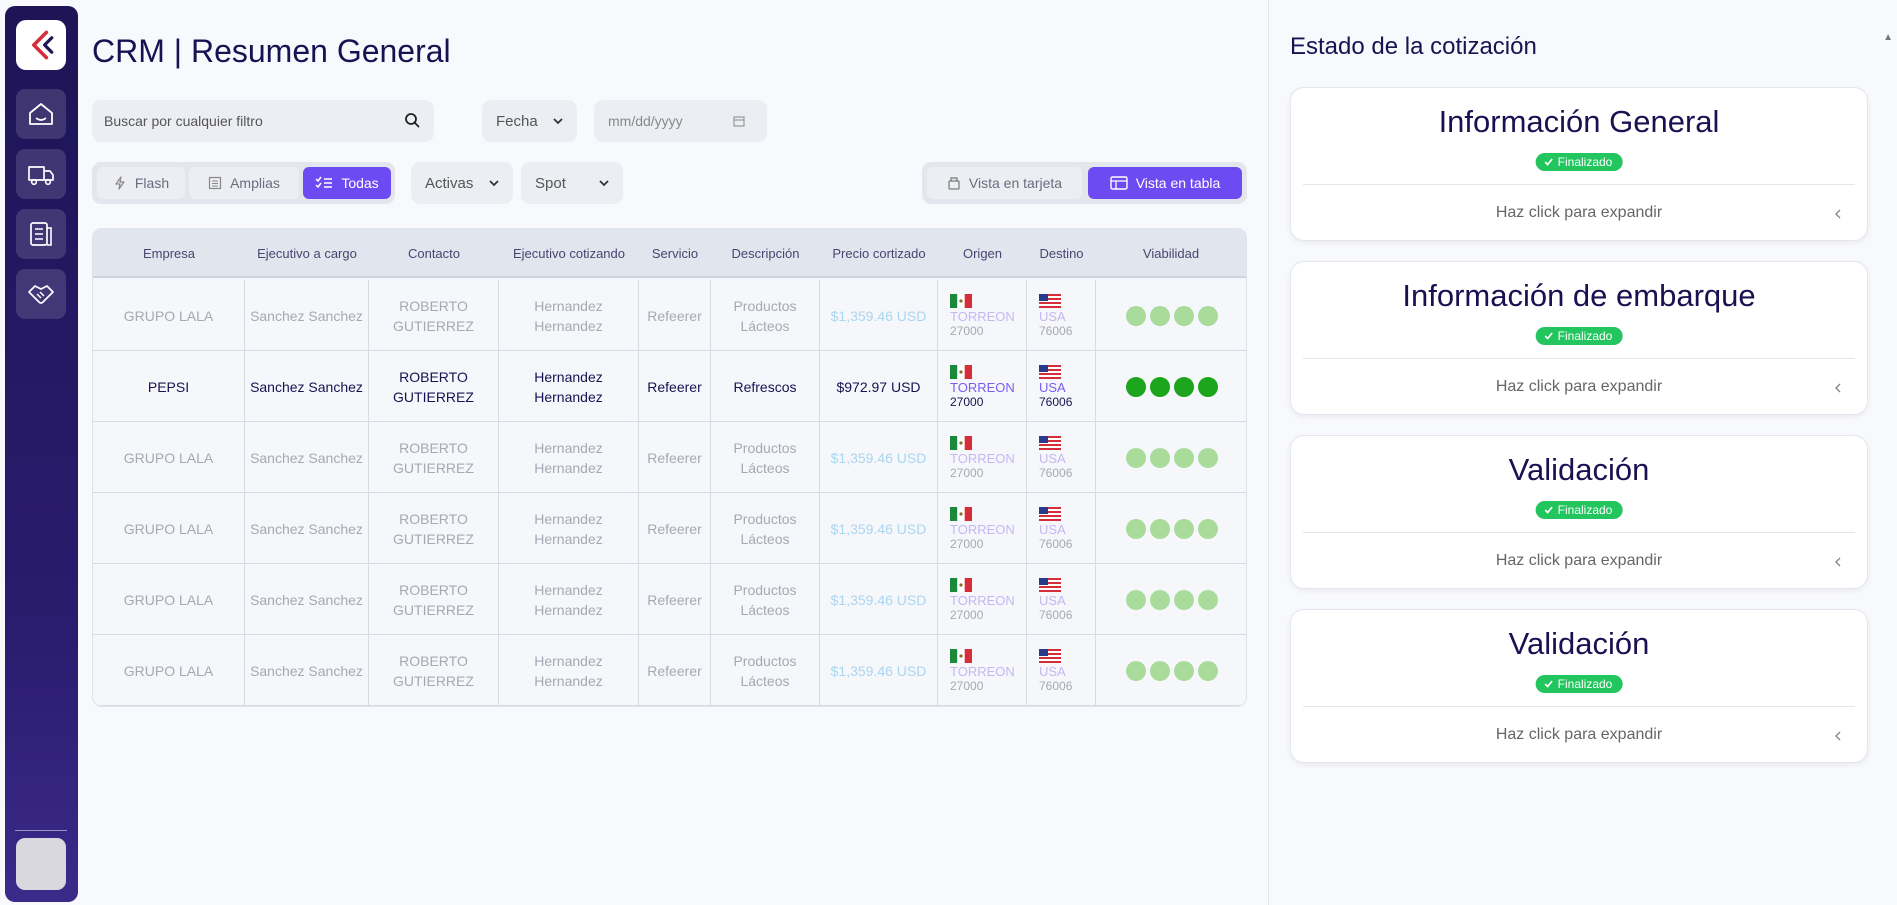 This screenshot has width=1897, height=905. I want to click on search-field: Buscar por cualquier filtro, so click(263, 121).